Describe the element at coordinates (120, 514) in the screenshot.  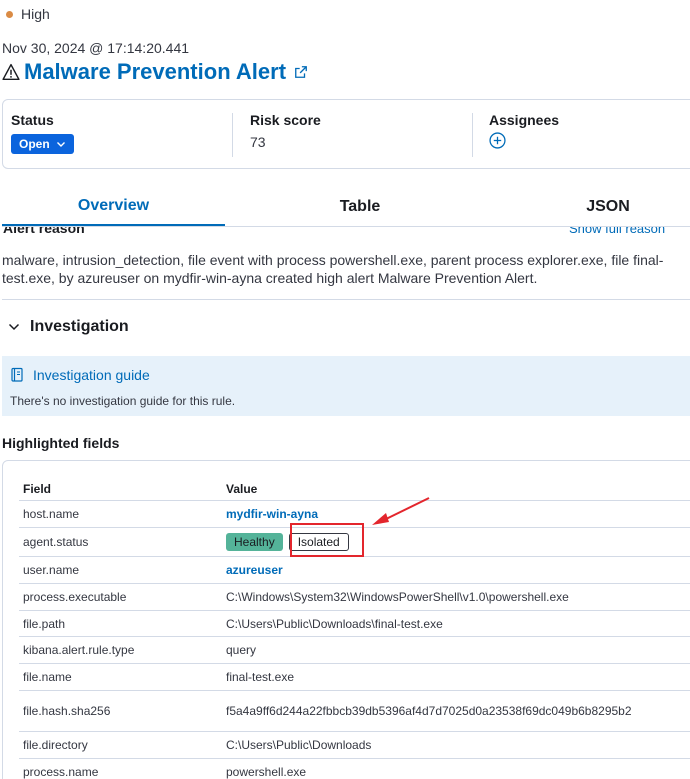
I see `field-name: host.name` at that location.